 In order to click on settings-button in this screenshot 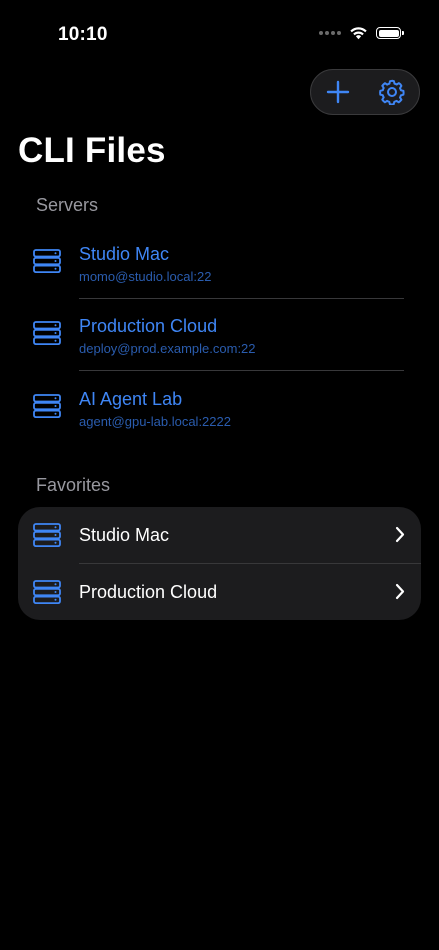, I will do `click(392, 92)`.